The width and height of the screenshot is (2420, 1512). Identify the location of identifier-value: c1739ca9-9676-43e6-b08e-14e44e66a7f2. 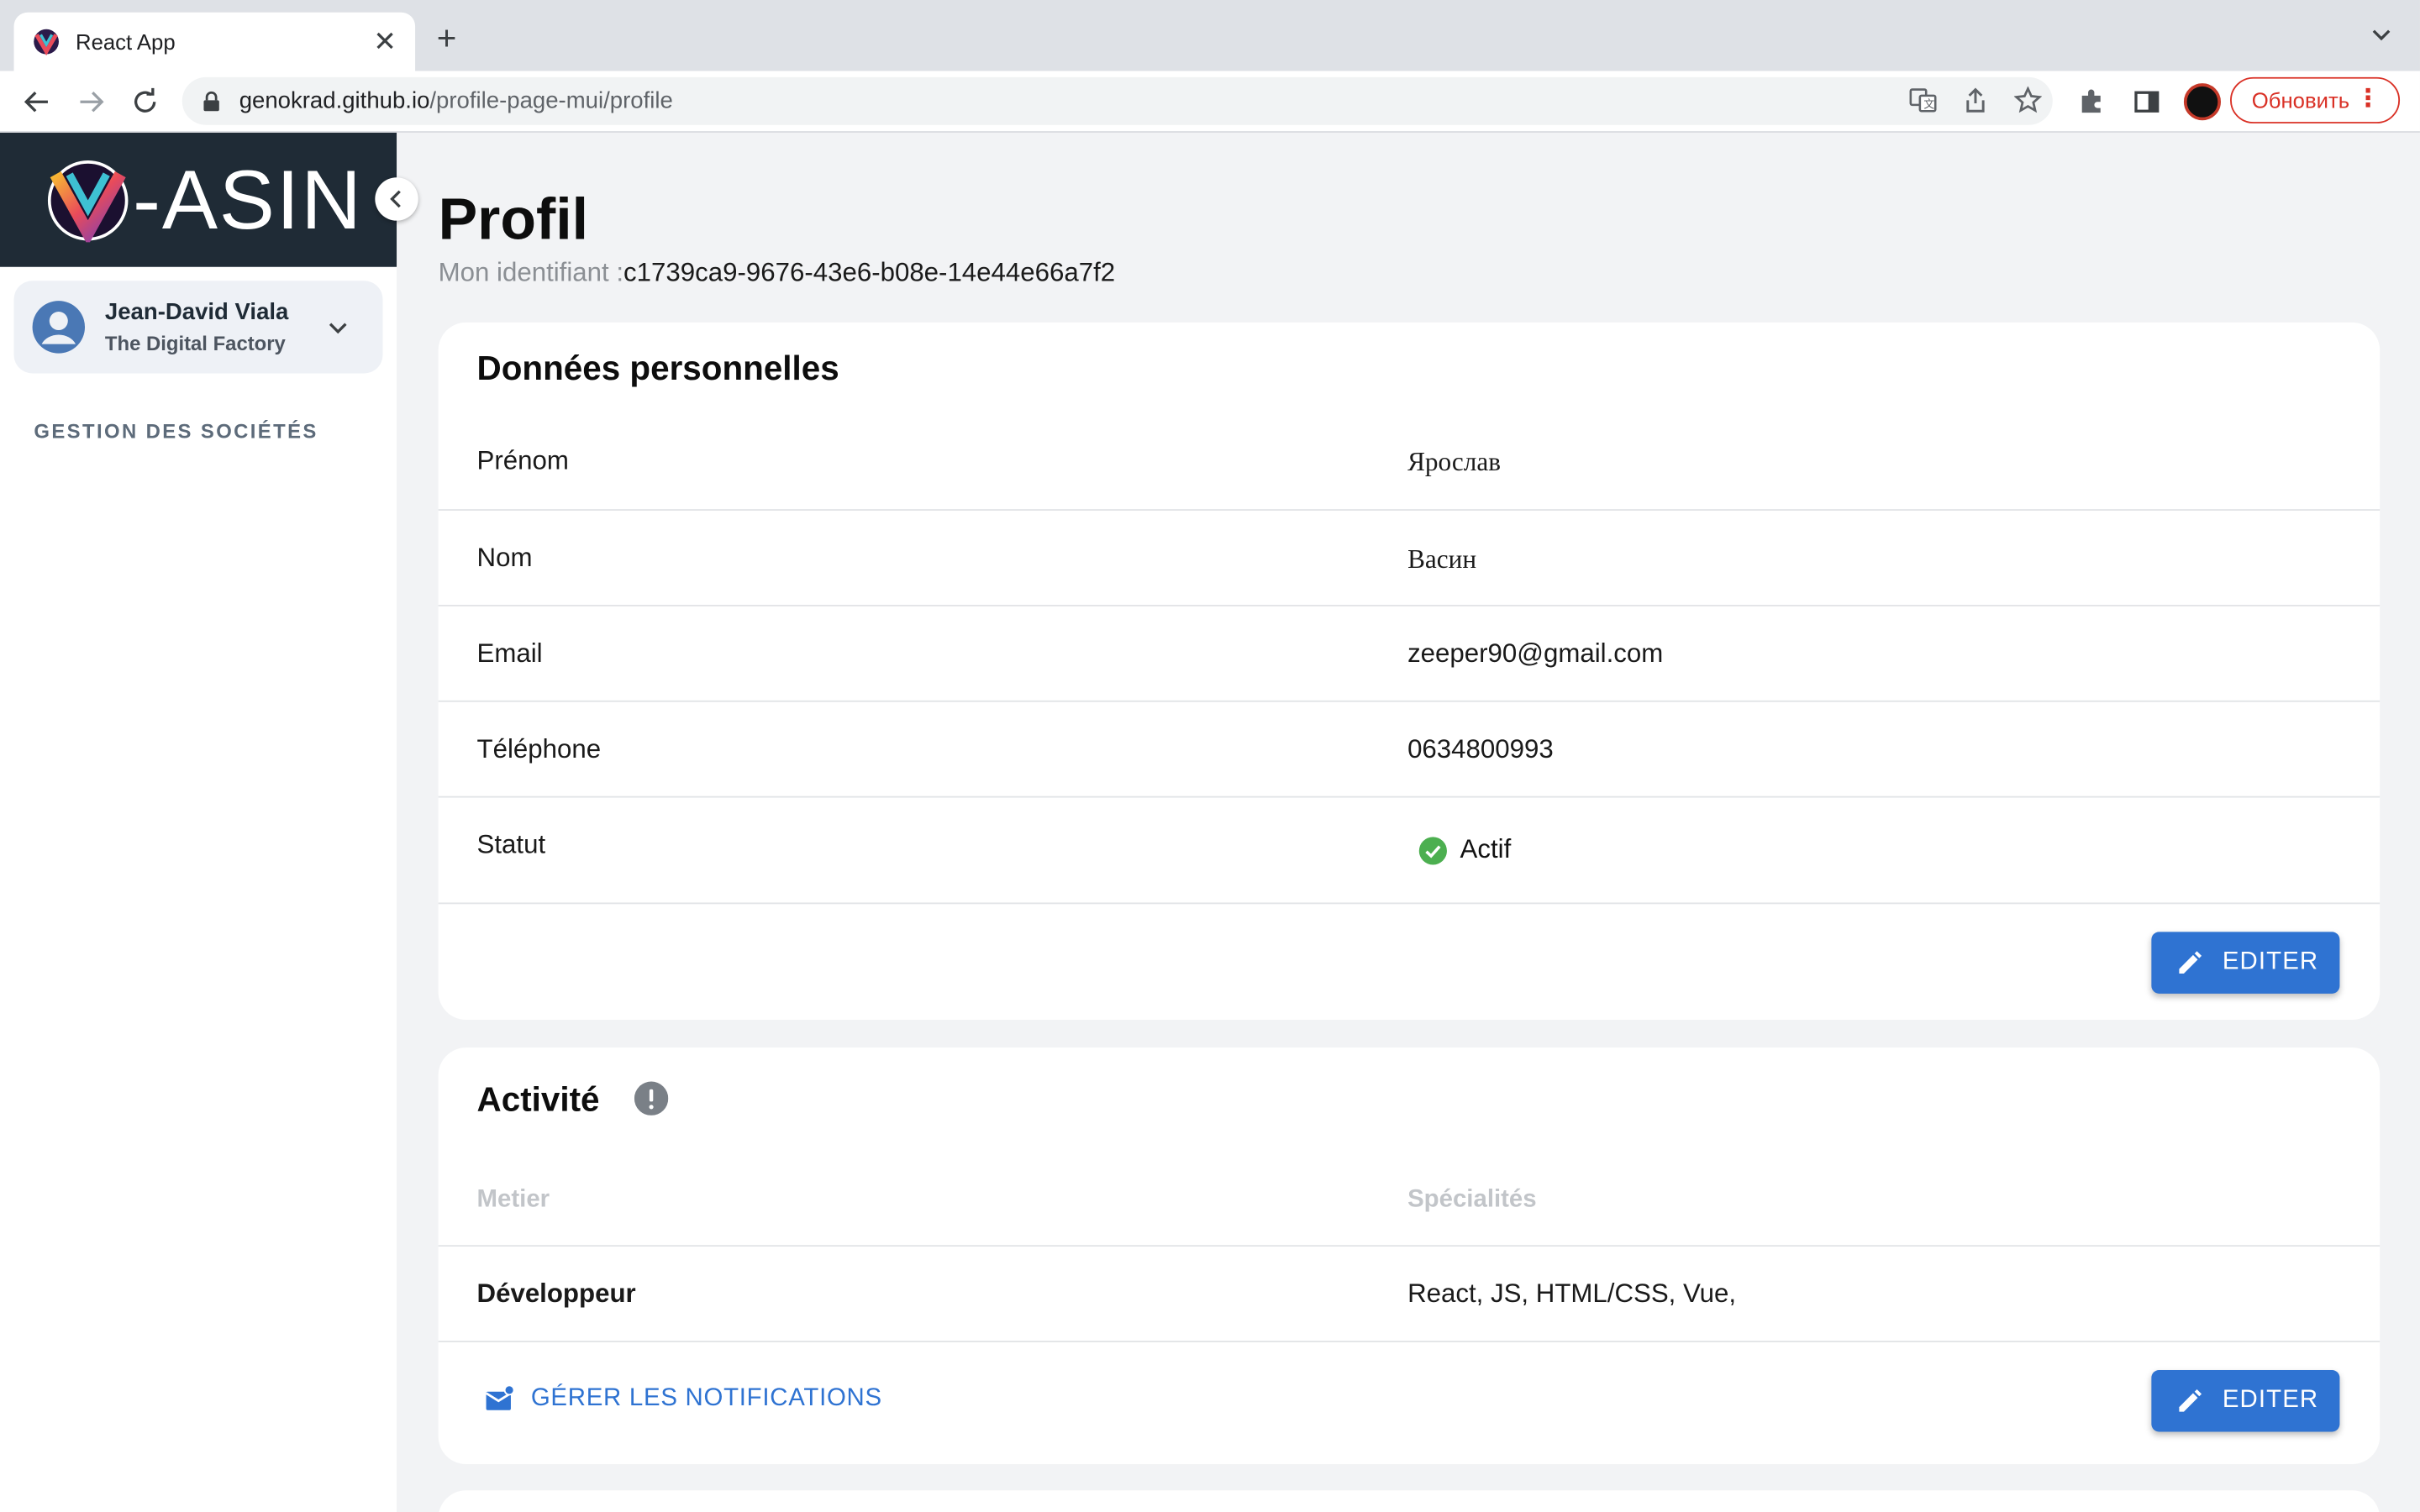
(870, 272).